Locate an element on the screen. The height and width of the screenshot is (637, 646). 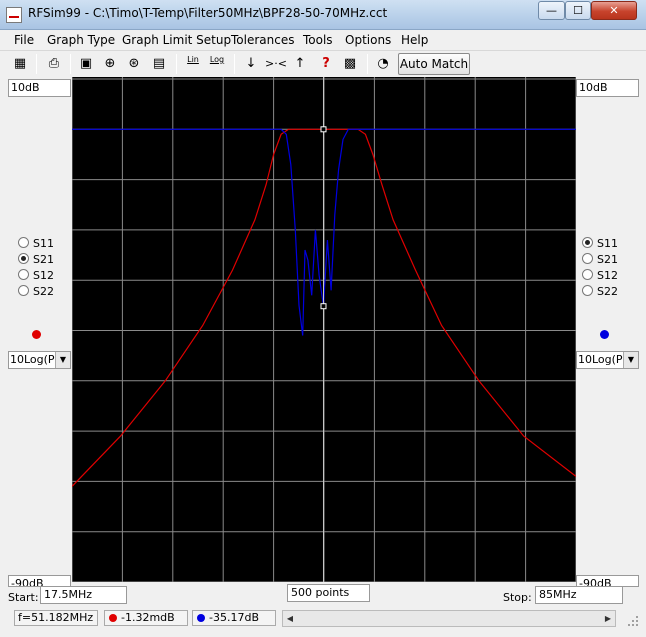
resize-grip-glyph is located at coordinates (633, 621).